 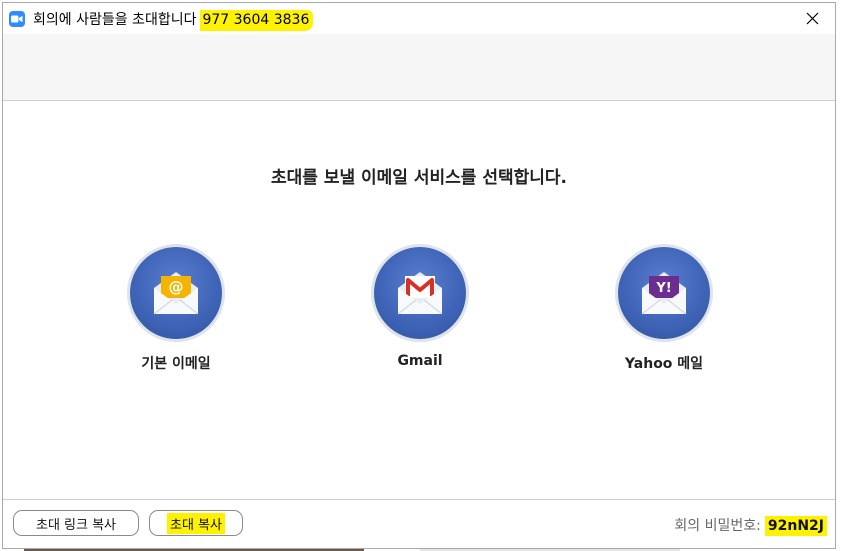 I want to click on gmail-icon, so click(x=420, y=293).